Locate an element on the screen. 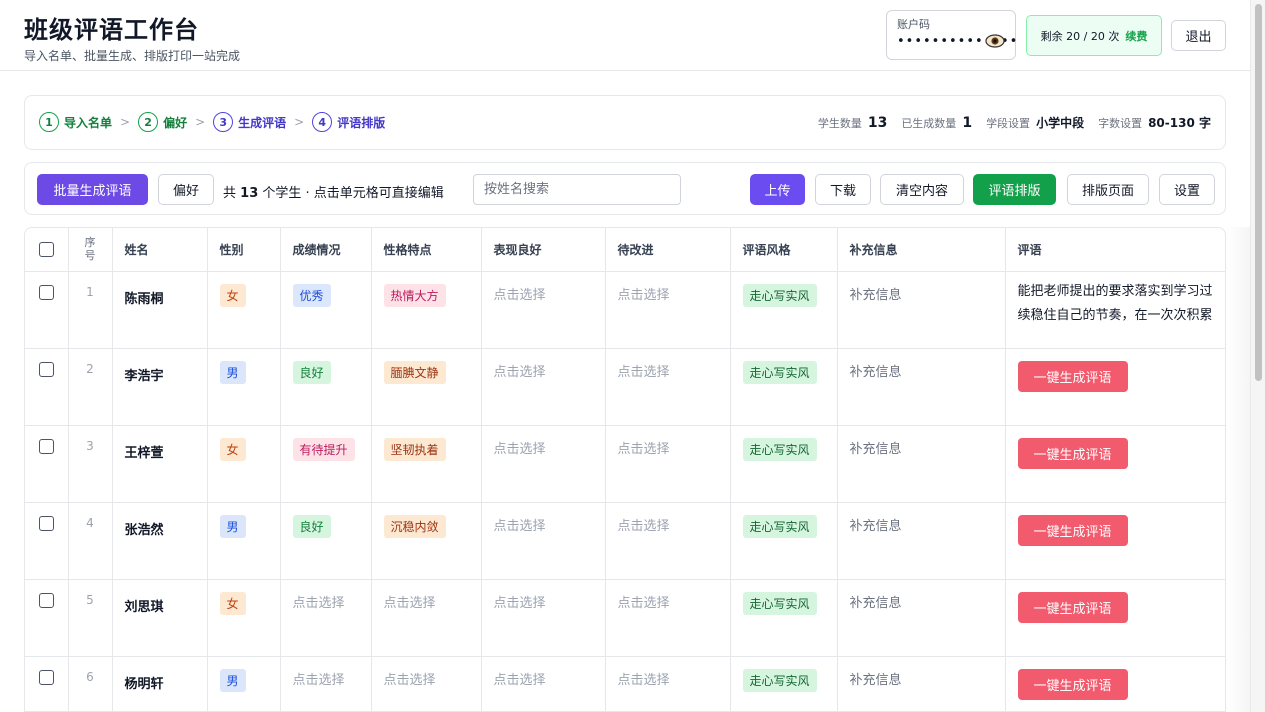 Image resolution: width=1265 pixels, height=712 pixels. header-style: 评语风格 is located at coordinates (784, 250).